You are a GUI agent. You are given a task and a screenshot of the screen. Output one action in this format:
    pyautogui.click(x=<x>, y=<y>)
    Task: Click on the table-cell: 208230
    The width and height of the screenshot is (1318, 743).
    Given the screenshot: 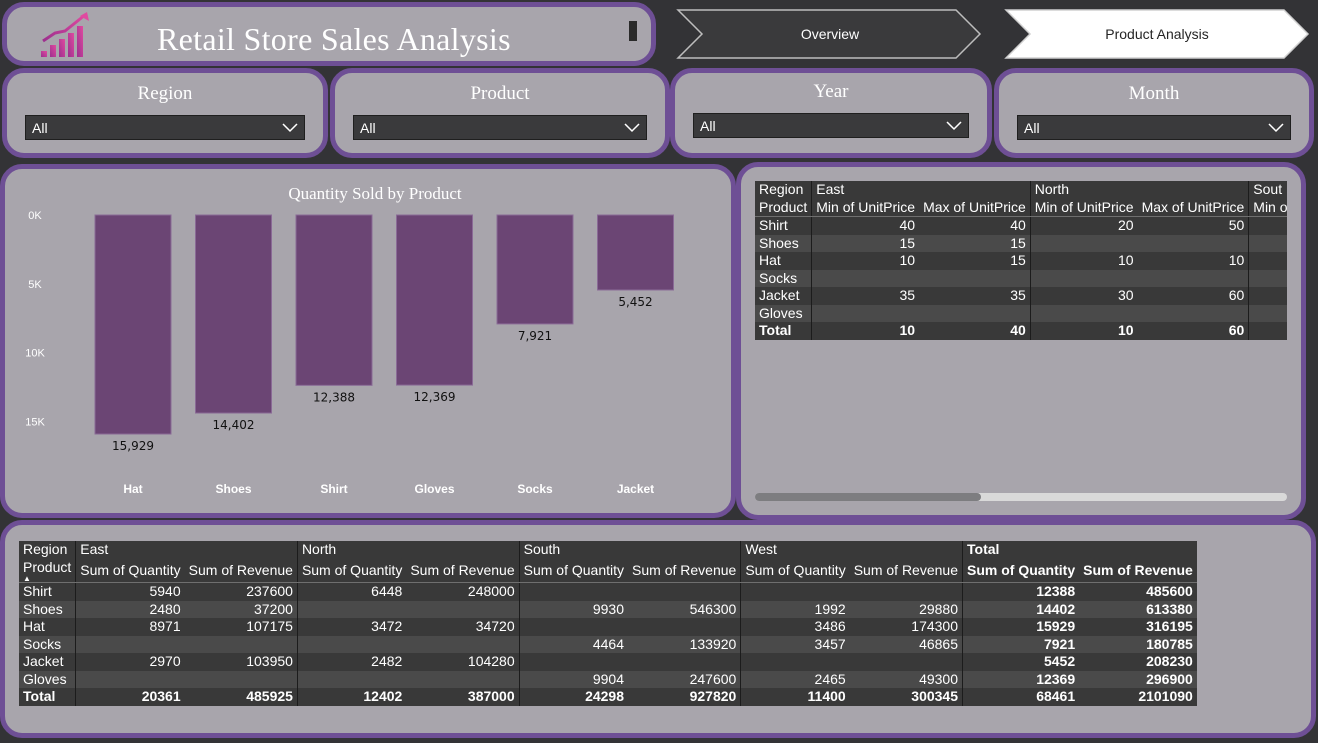 What is the action you would take?
    pyautogui.click(x=1169, y=661)
    